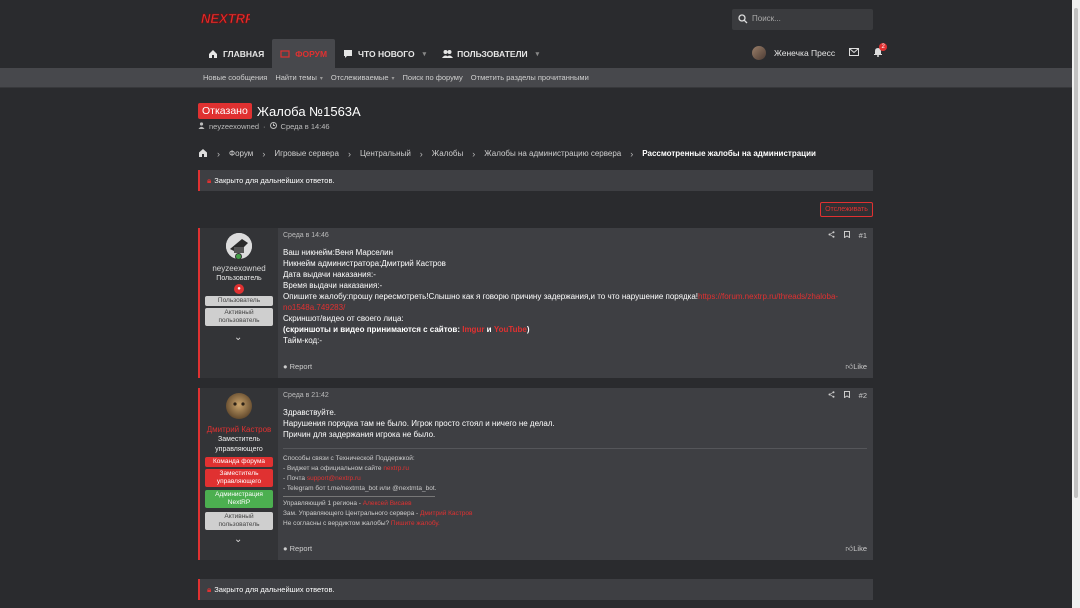  Describe the element at coordinates (489, 329) in the screenshot. I see `post-text: и` at that location.